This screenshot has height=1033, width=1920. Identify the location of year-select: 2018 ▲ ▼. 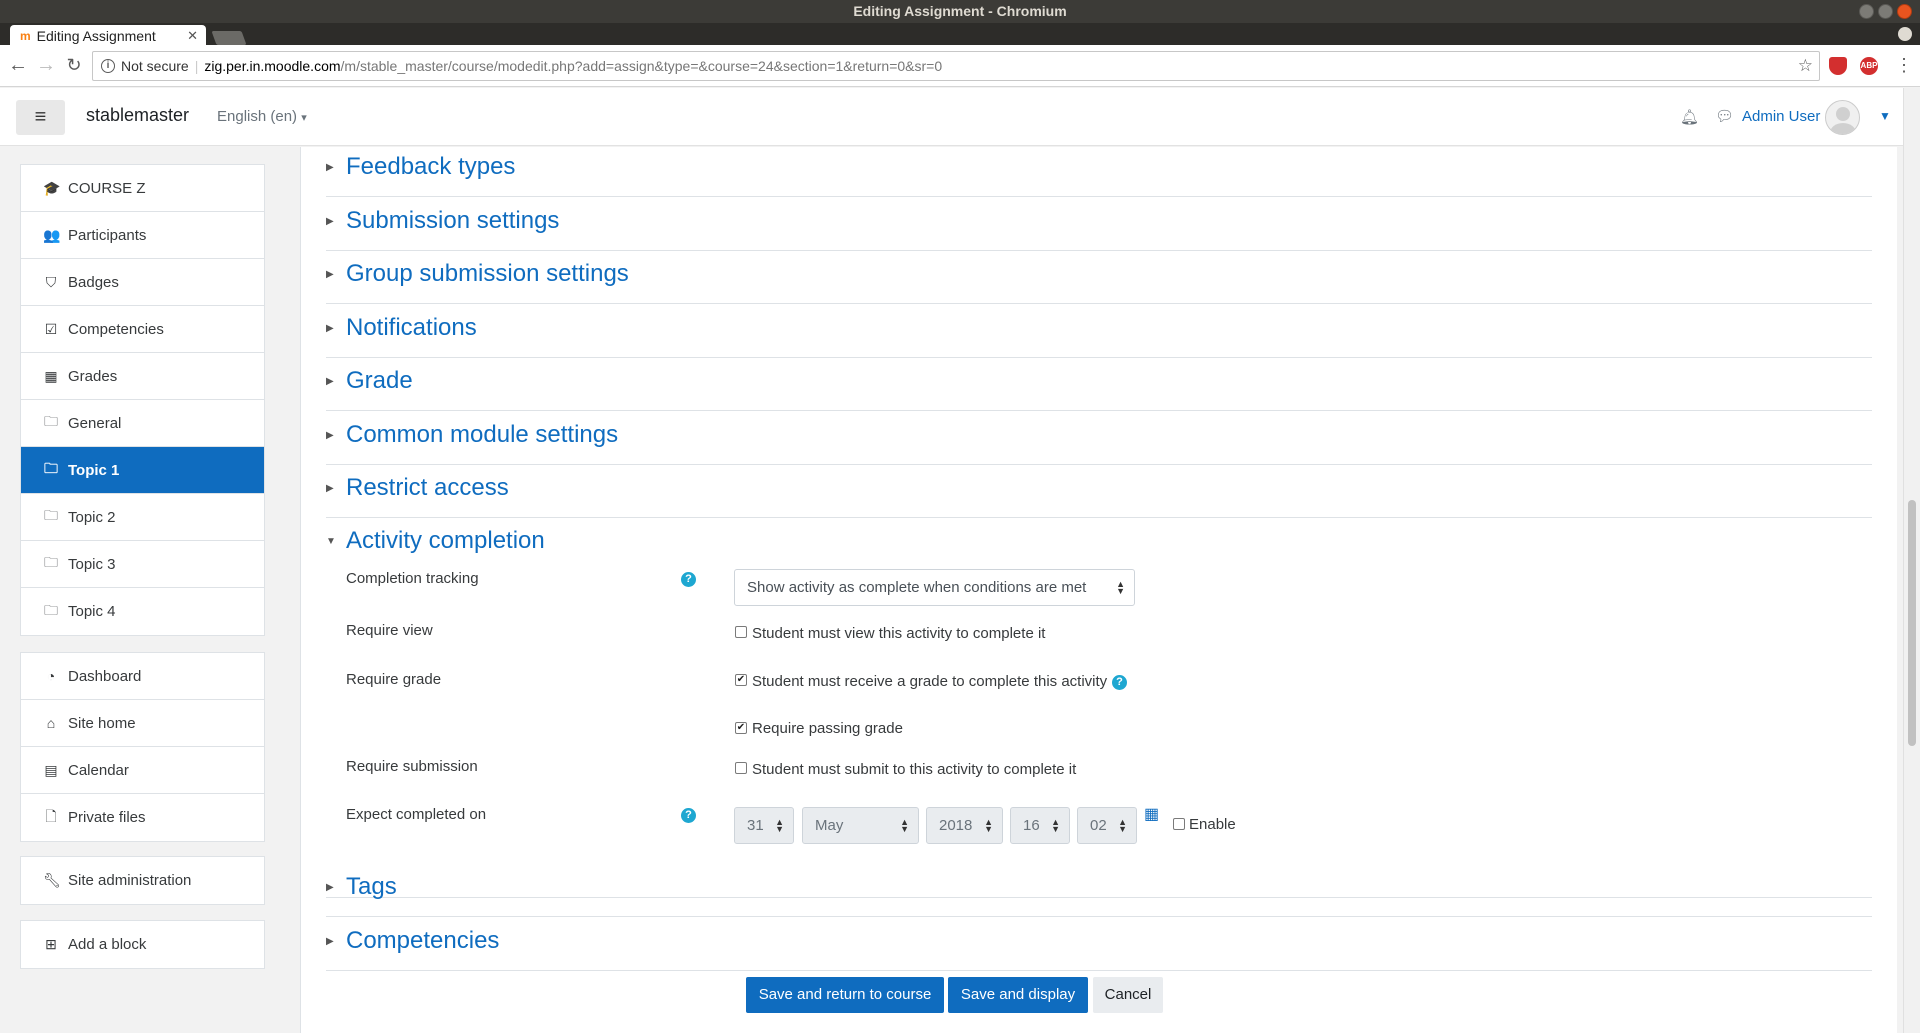
(964, 825).